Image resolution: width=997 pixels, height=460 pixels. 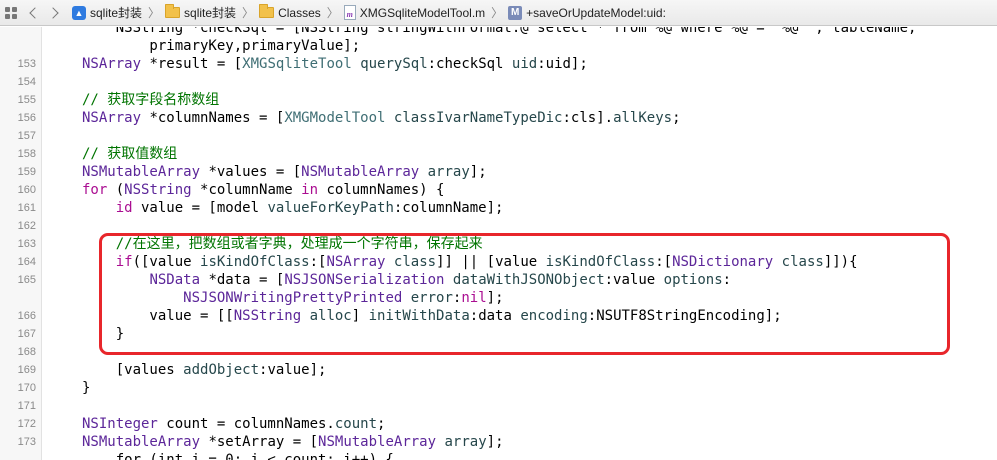 I want to click on breadcrumb-group-1: sqlite封装 〉, so click(x=212, y=12).